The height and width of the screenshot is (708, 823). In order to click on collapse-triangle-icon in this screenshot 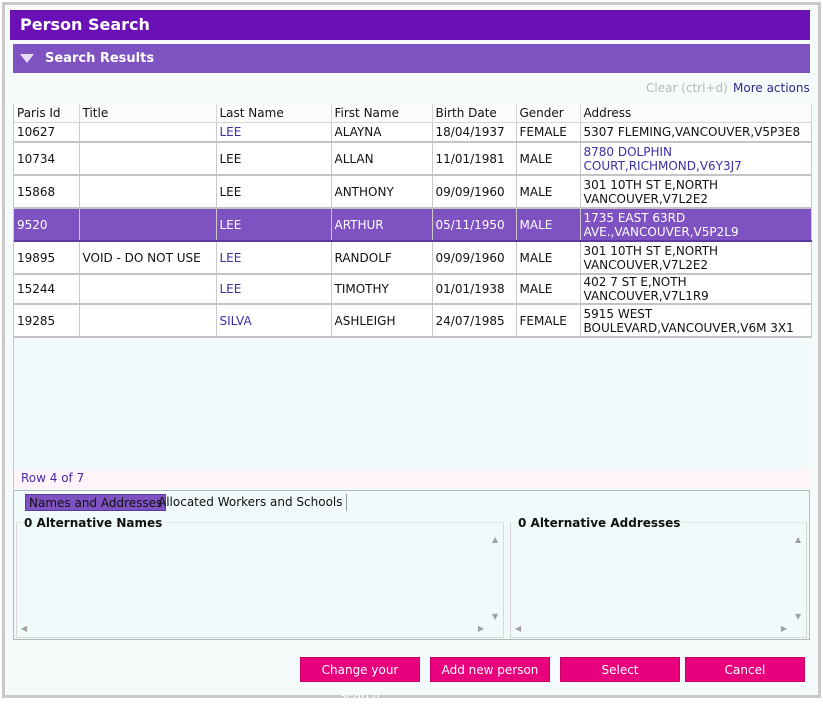, I will do `click(27, 58)`.